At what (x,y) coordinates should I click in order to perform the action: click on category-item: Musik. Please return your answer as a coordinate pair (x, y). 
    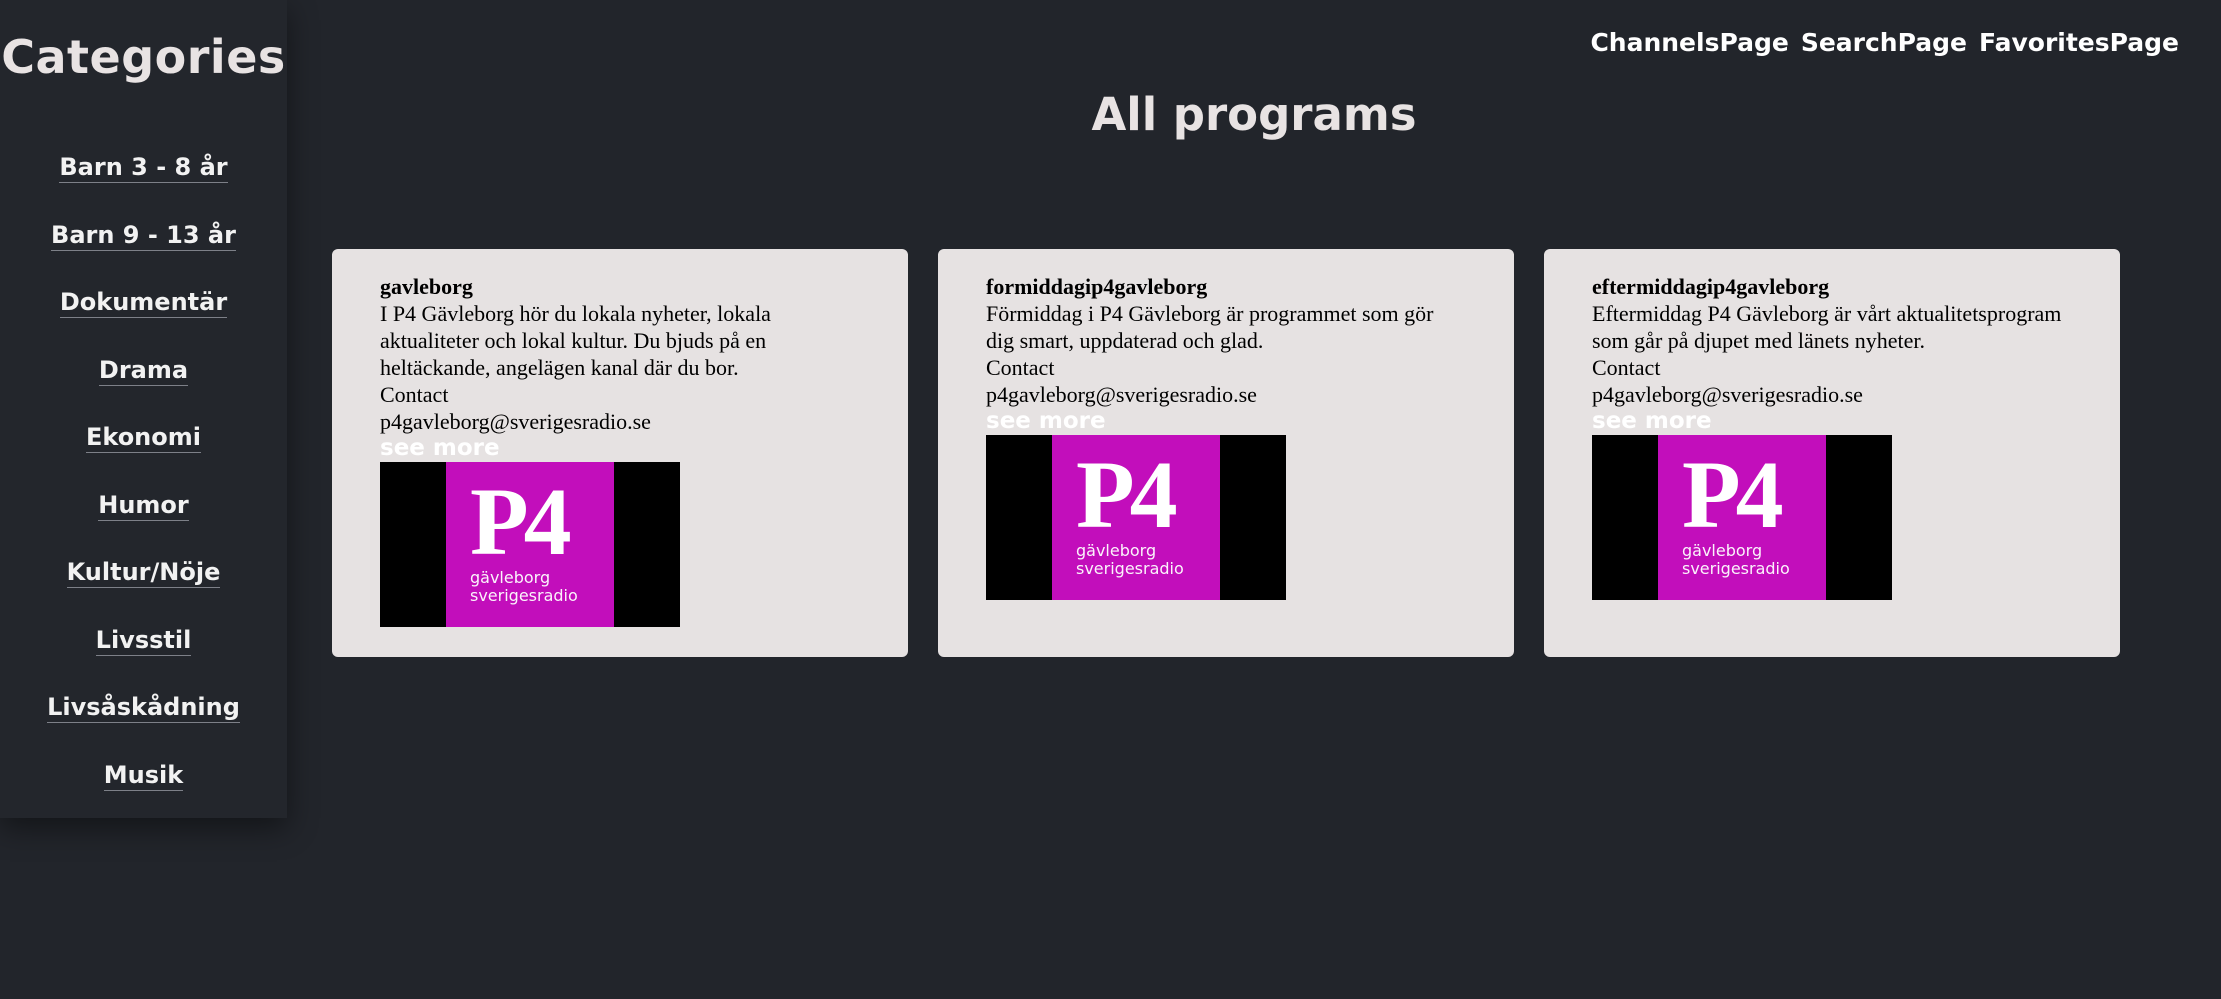
    Looking at the image, I should click on (143, 791).